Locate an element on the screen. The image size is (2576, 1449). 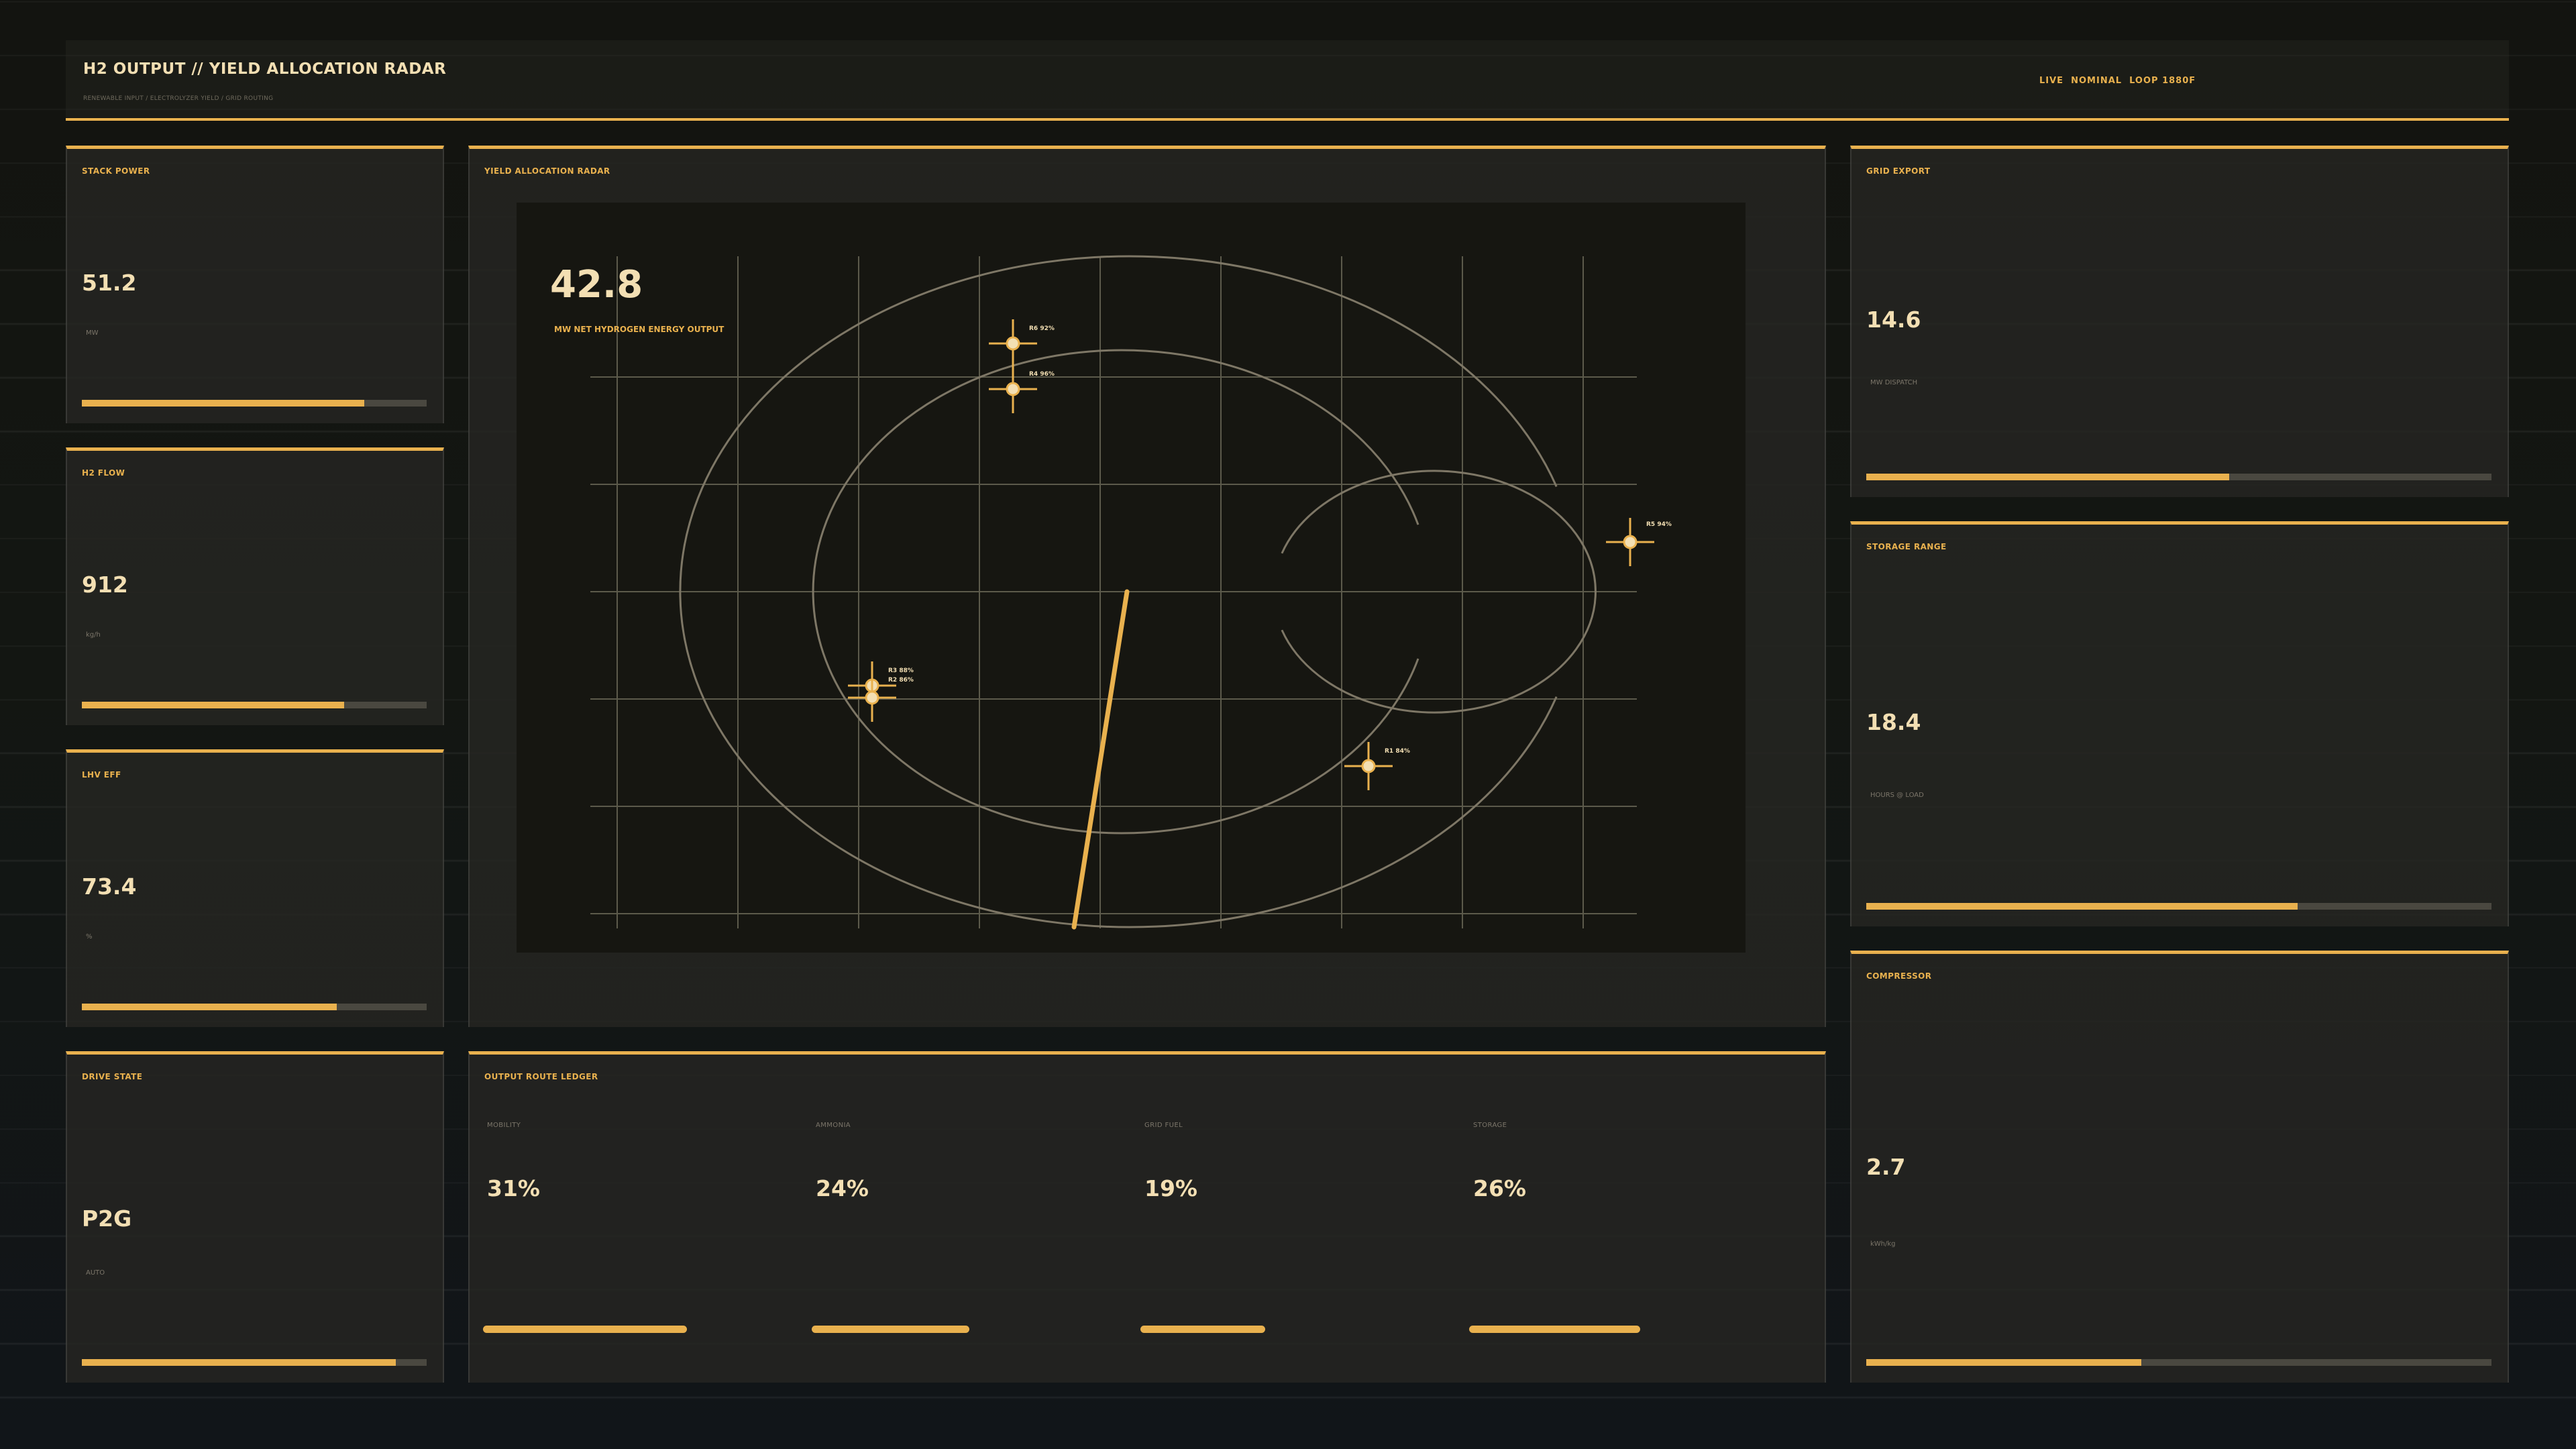
radar-blips: R6 92% R4 96% R5 94% R3 88% R2 86% R1 84% is located at coordinates (1260, 554).